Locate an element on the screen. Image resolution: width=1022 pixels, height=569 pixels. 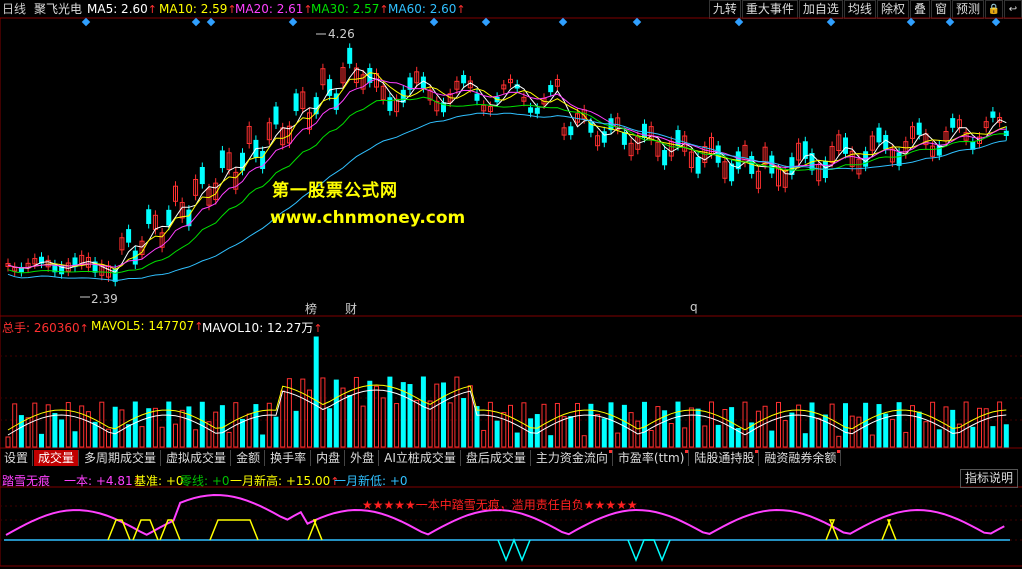
tab-label: 盘后成交量 is located at coordinates (495, 458).